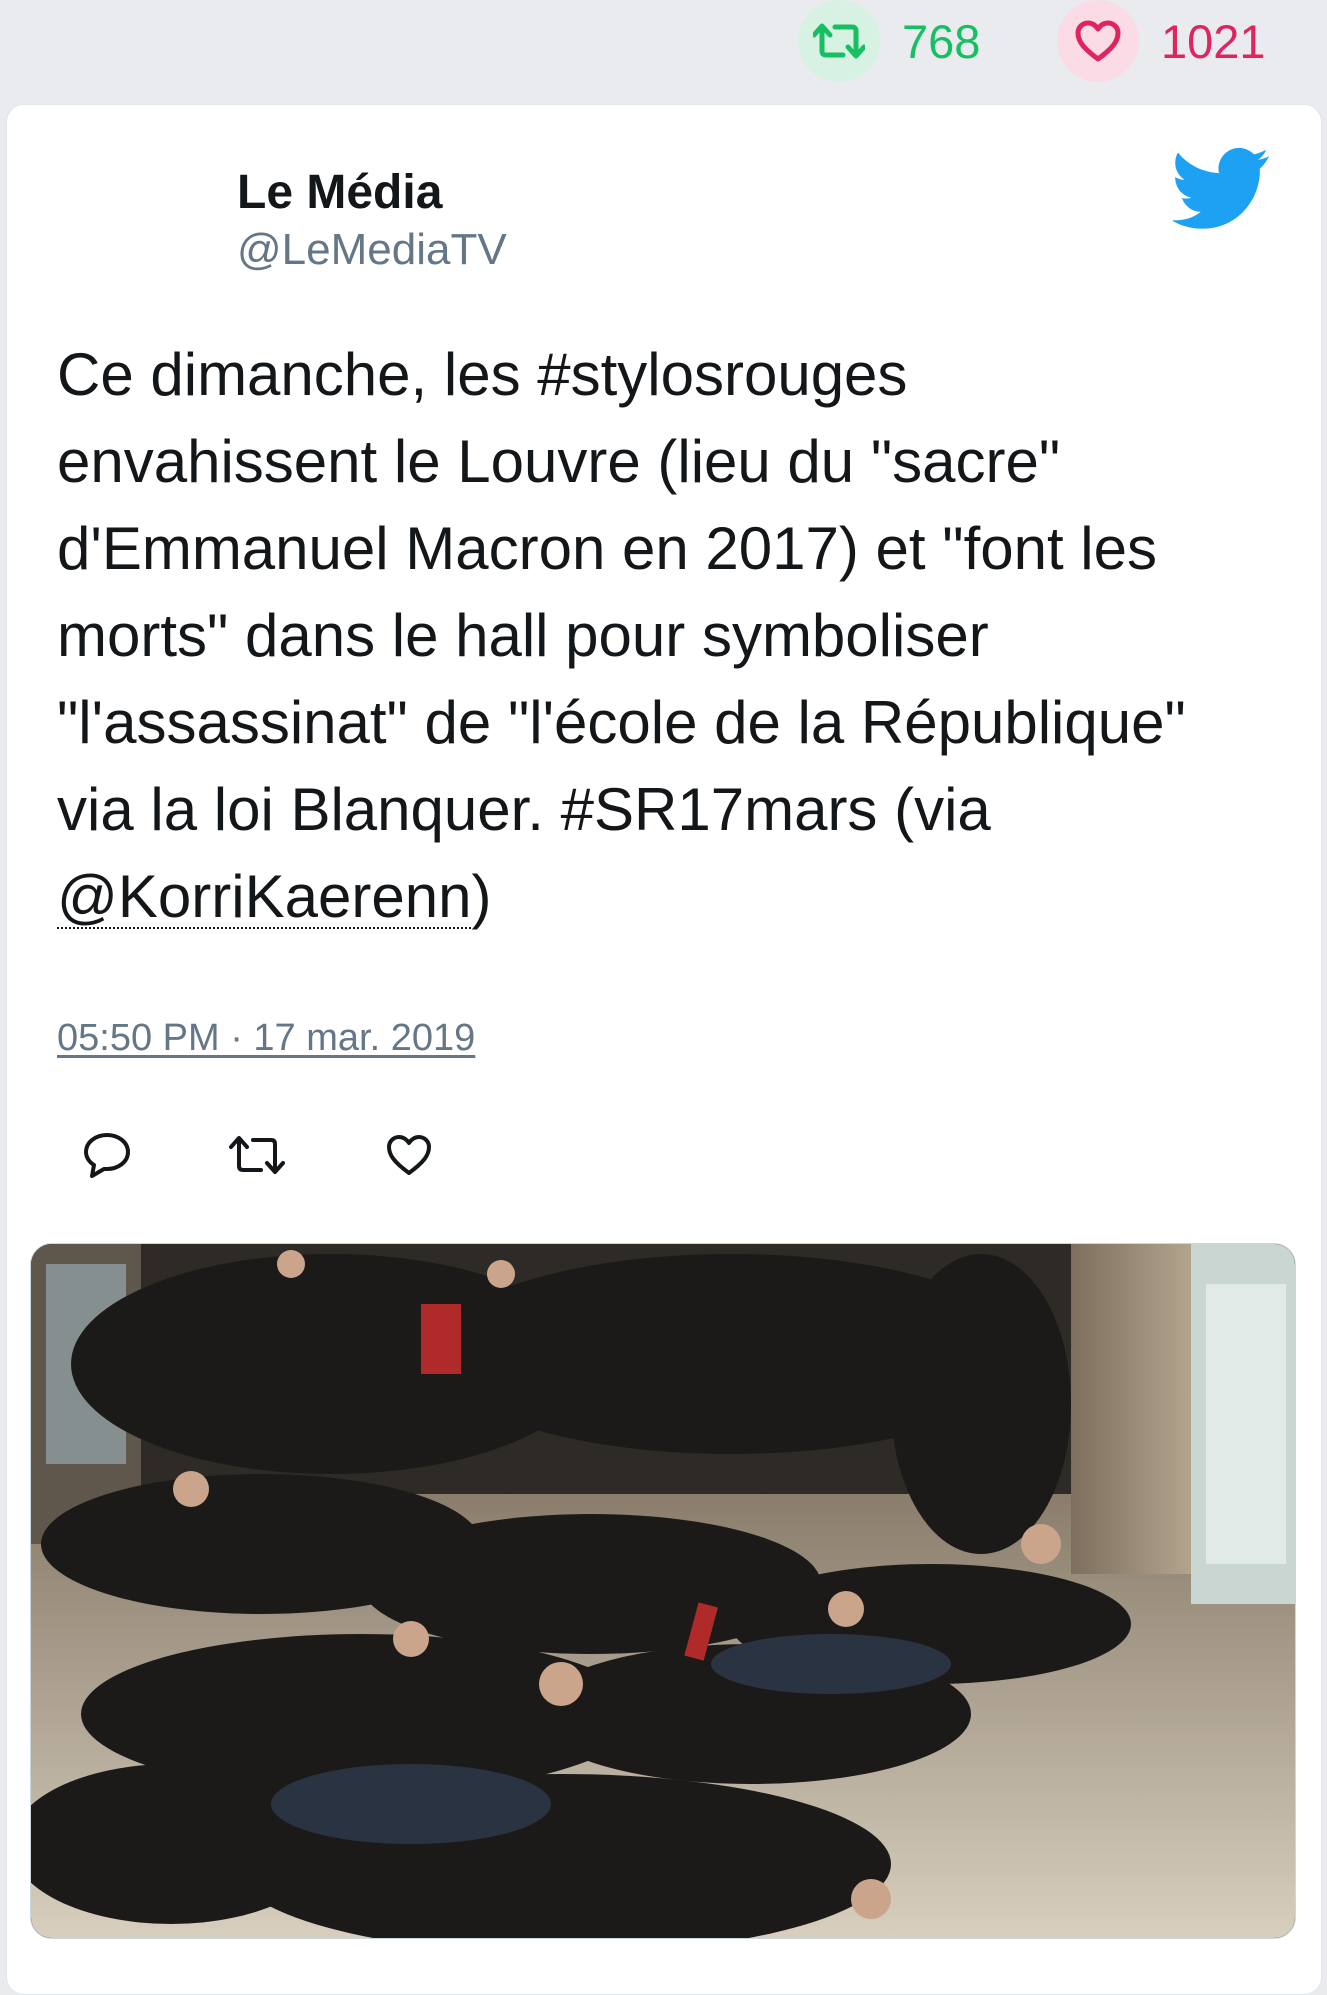 The width and height of the screenshot is (1327, 1995). Describe the element at coordinates (663, 51) in the screenshot. I see `engagement-bar: 768 1021` at that location.